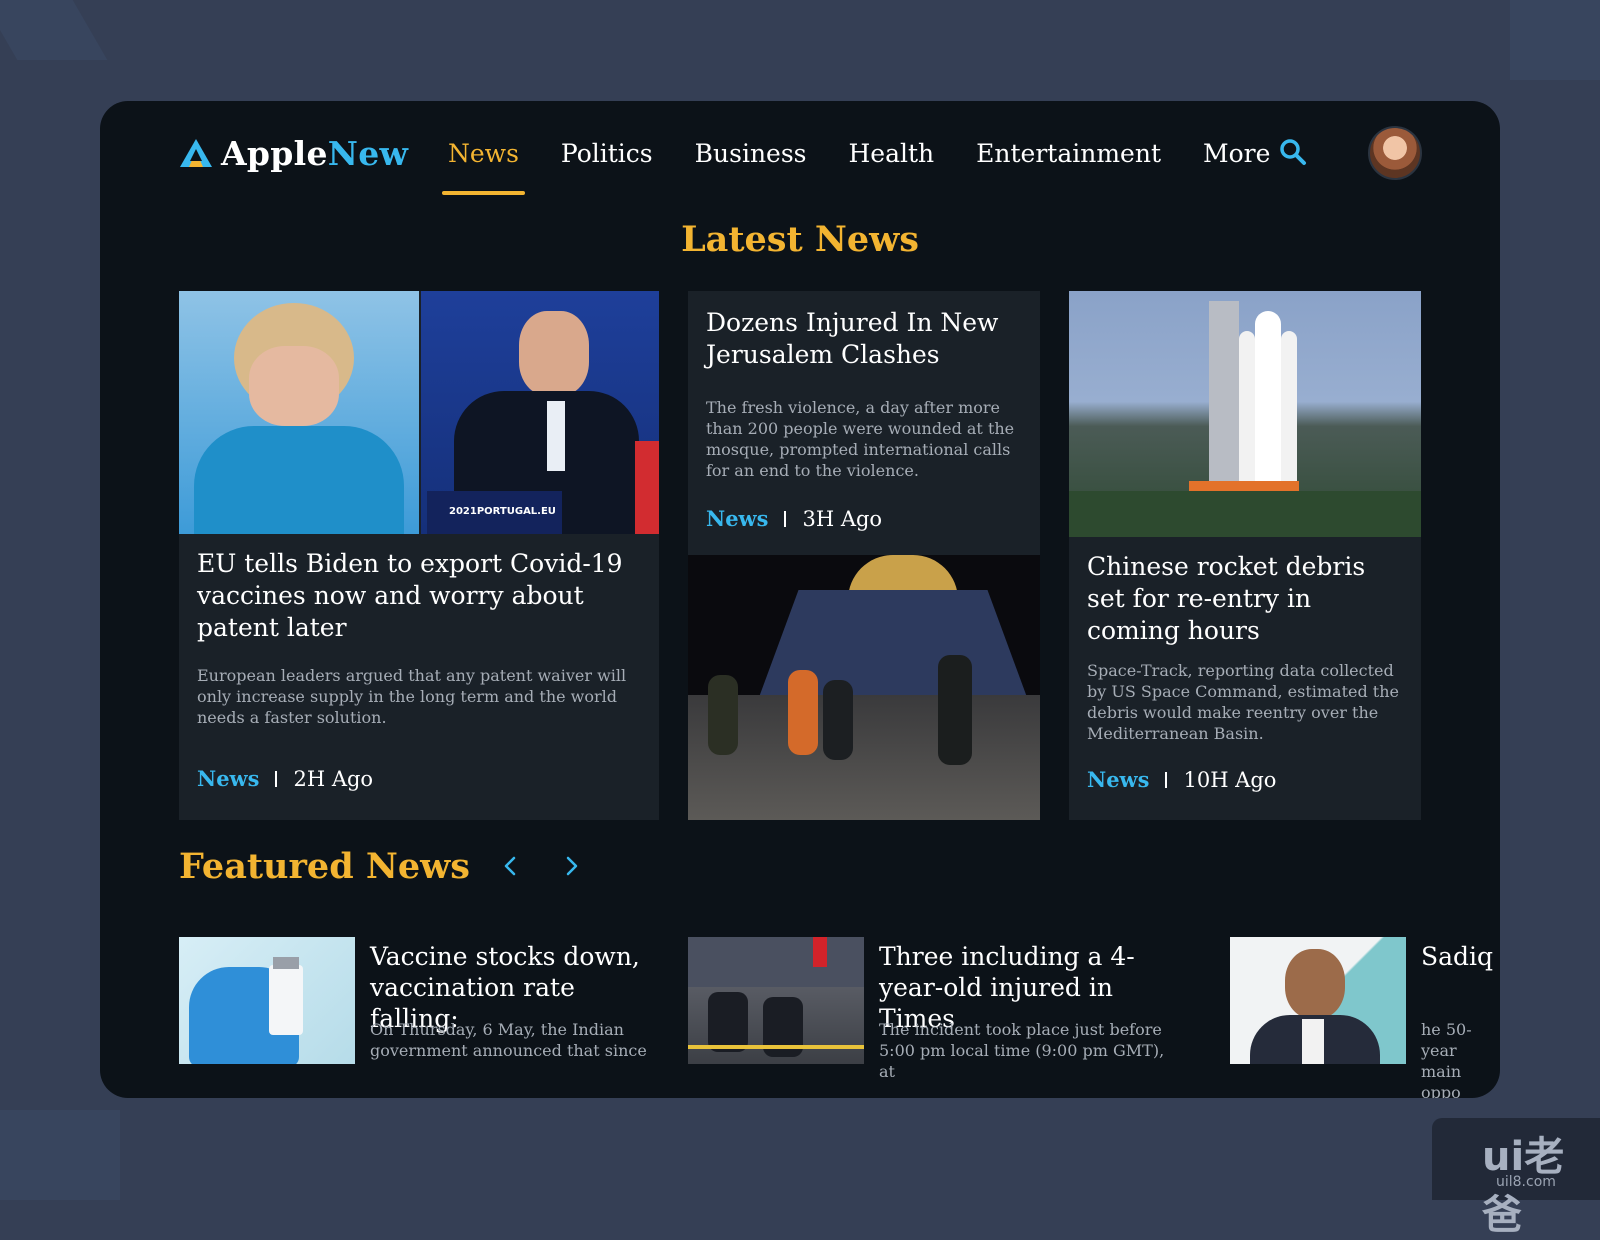 This screenshot has height=1240, width=1600. I want to click on article-meta: News 2H Ago, so click(285, 778).